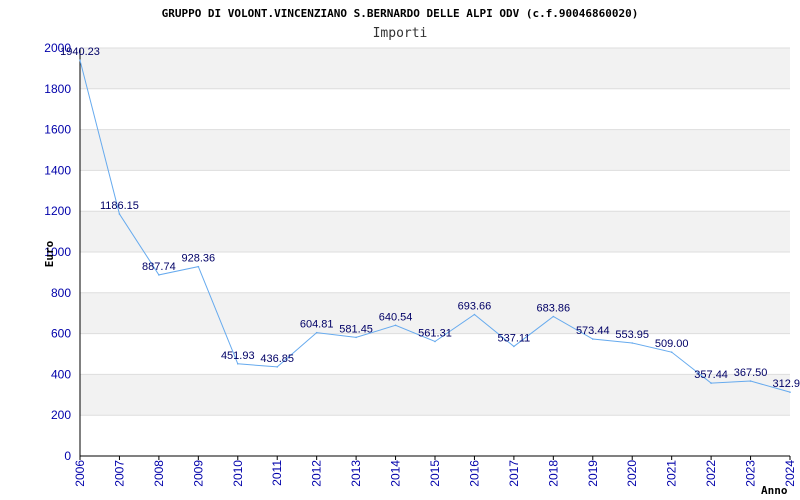 This screenshot has height=500, width=800. I want to click on data-label: 640.54, so click(396, 317).